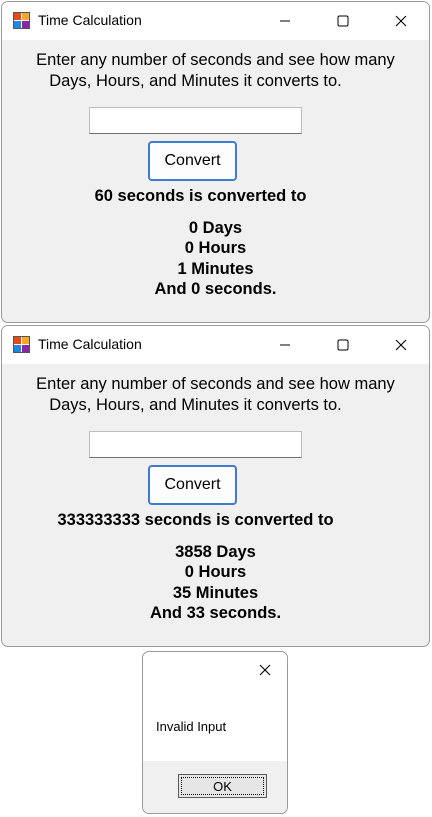 The image size is (432, 817). What do you see at coordinates (191, 726) in the screenshot?
I see `dialog-message: Invalid Input` at bounding box center [191, 726].